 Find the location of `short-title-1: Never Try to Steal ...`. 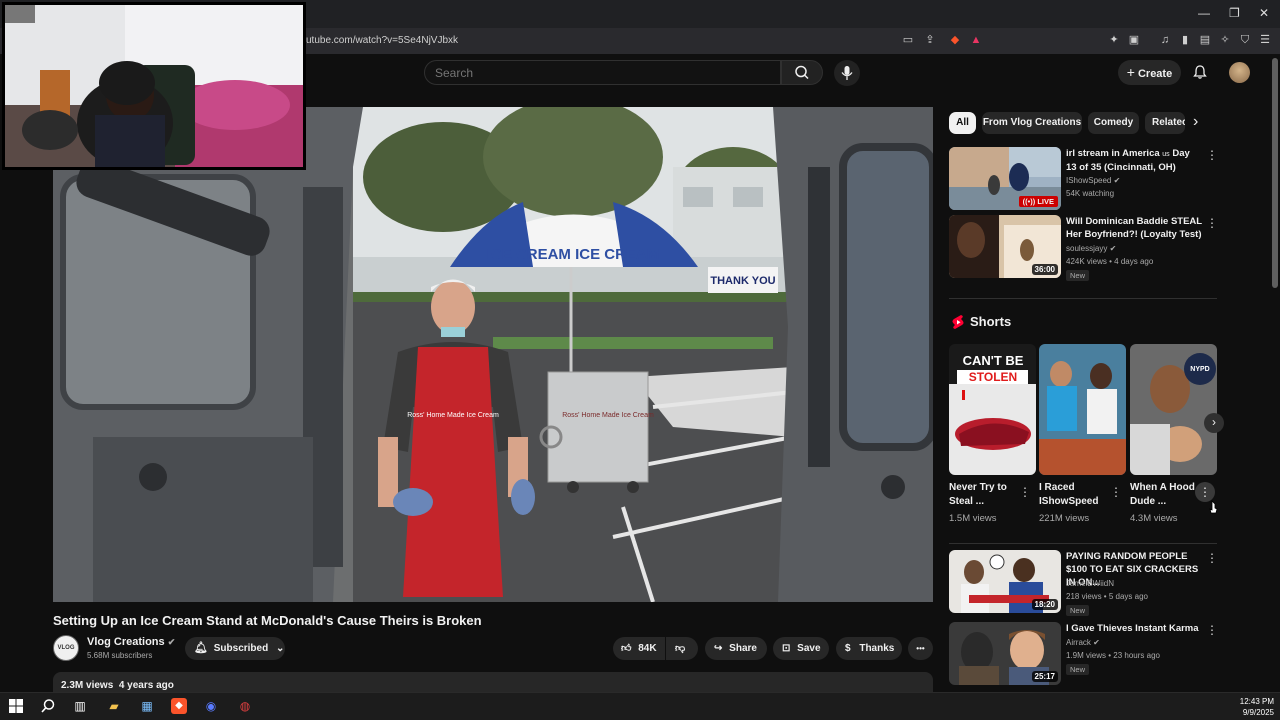

short-title-1: Never Try to Steal ... is located at coordinates (985, 495).